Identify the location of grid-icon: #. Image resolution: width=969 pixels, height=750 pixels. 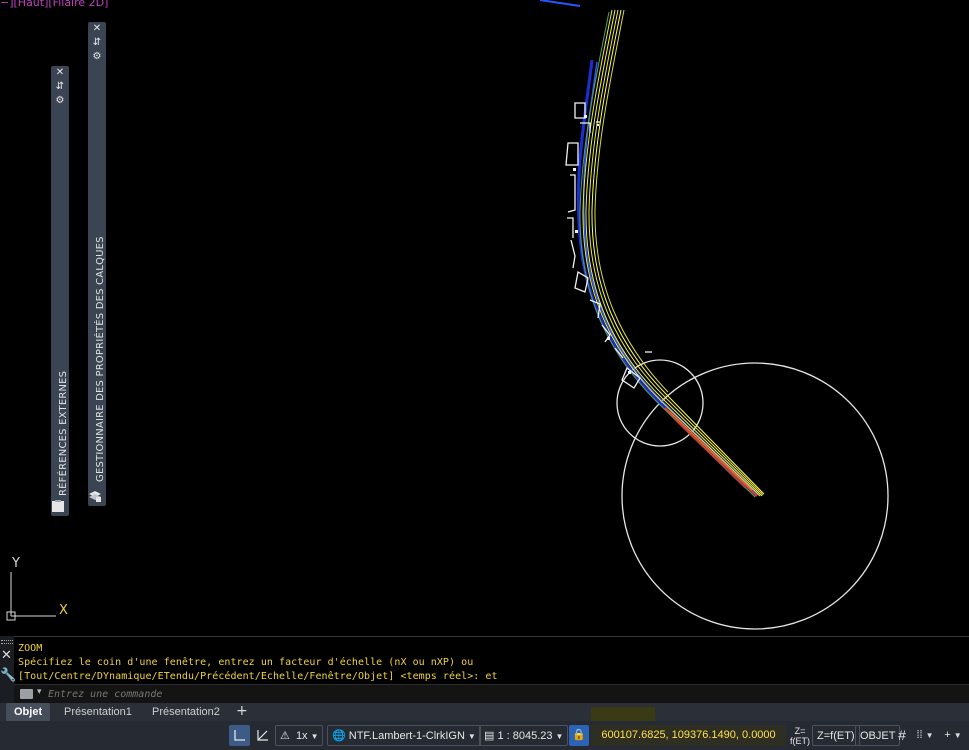
(902, 735).